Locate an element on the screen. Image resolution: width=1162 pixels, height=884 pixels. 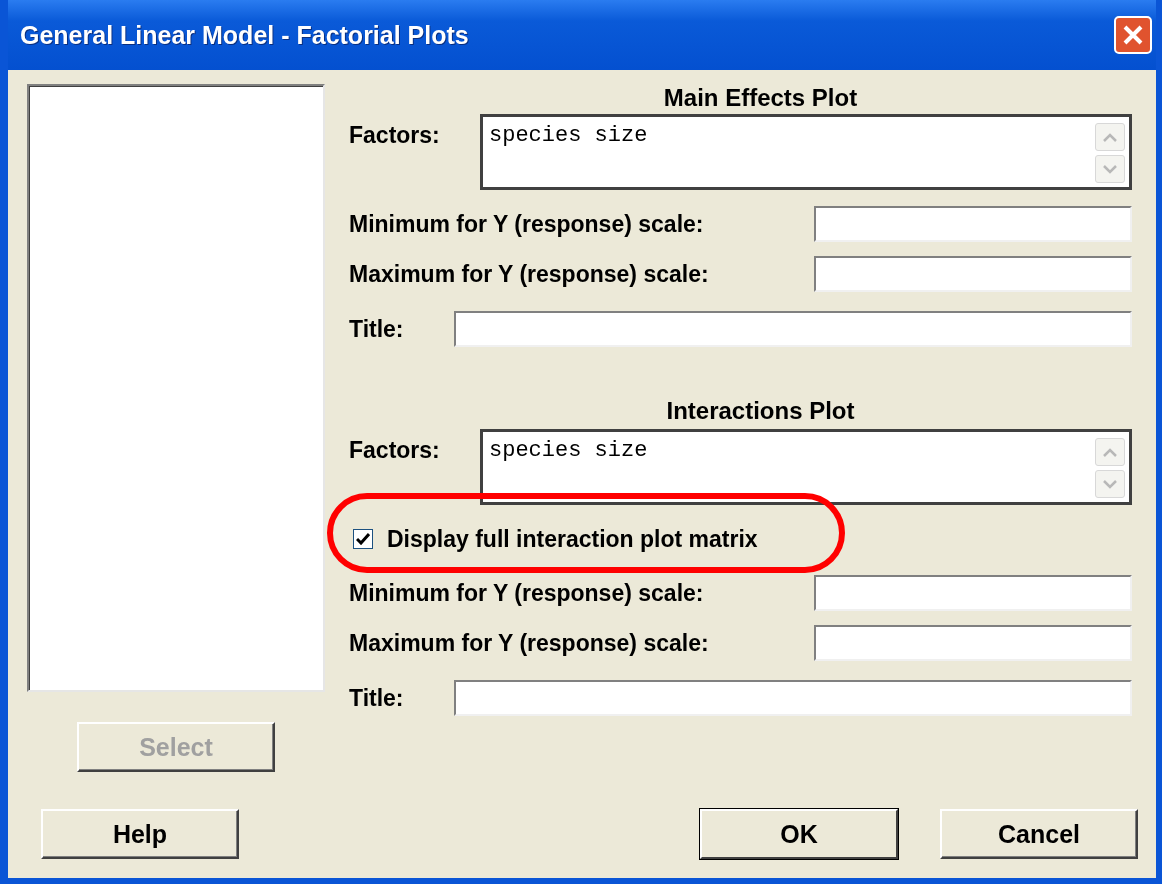
check-icon is located at coordinates (363, 539).